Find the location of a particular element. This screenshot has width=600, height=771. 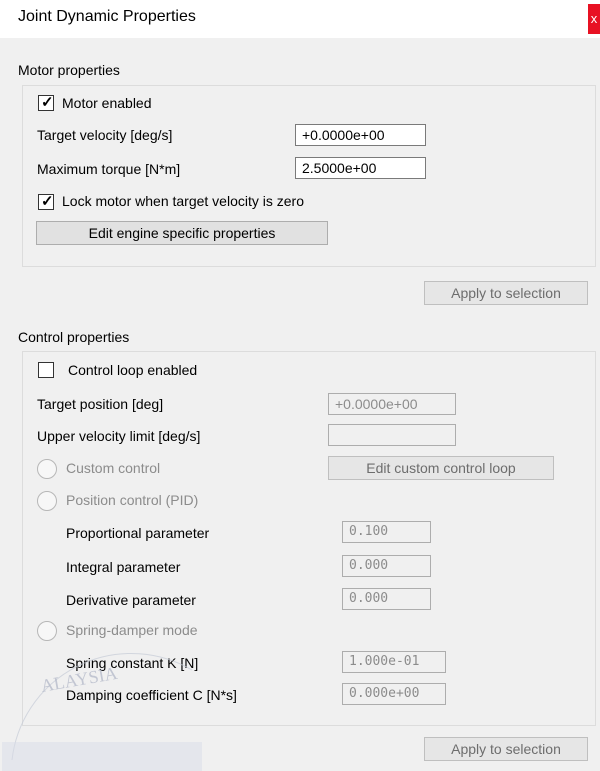

damping-label: Damping coefficient C [N*s] is located at coordinates (151, 695).